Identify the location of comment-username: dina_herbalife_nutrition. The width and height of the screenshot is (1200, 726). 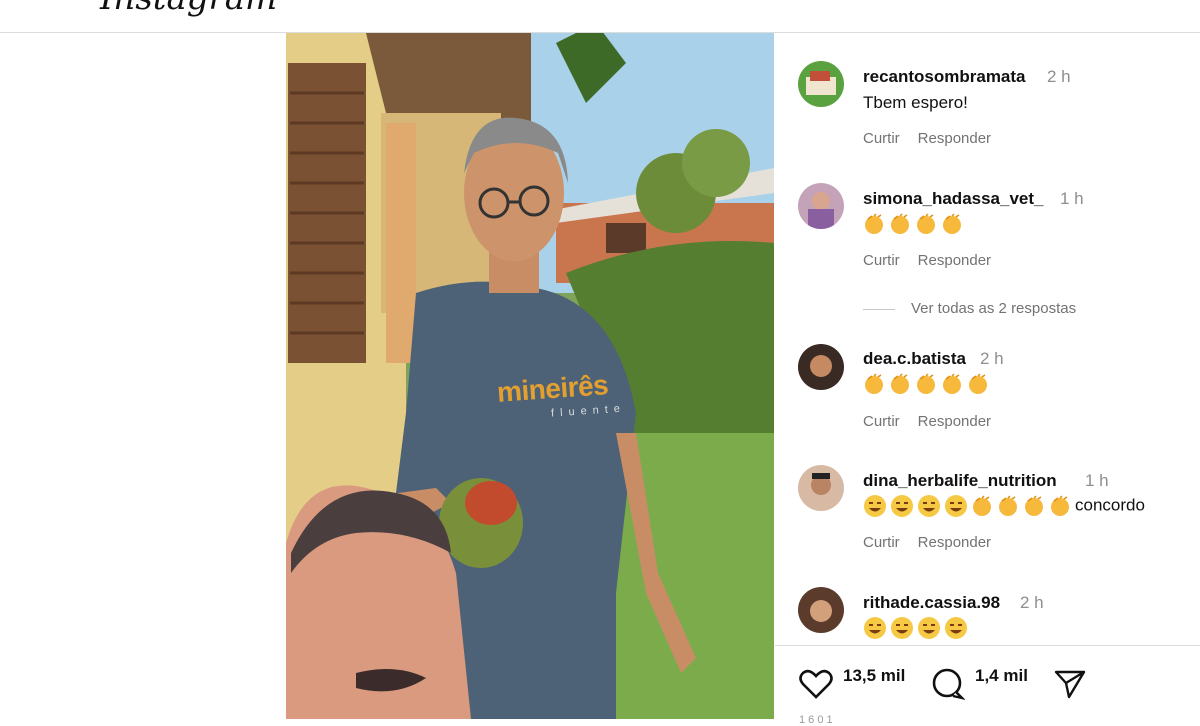
(960, 481).